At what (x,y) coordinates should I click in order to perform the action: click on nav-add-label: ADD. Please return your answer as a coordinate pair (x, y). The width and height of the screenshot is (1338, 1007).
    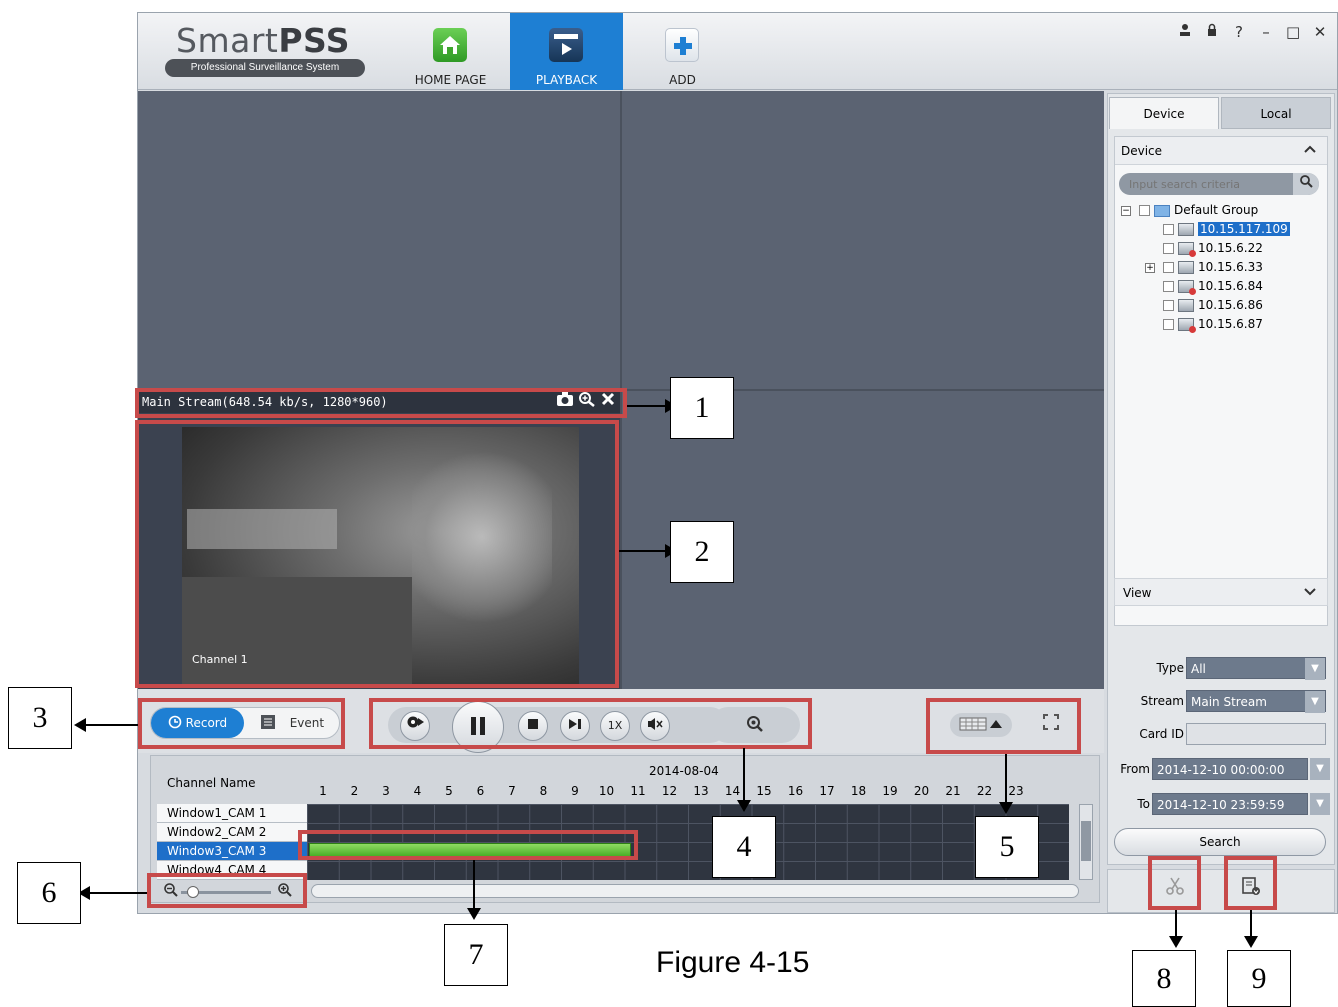
    Looking at the image, I should click on (682, 80).